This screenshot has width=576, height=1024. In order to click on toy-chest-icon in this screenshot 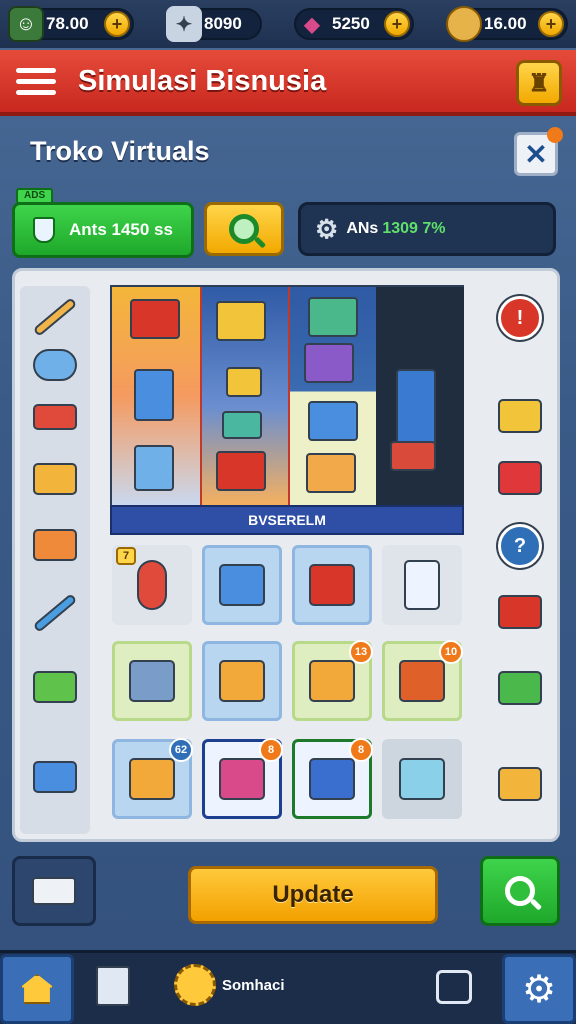, I will do `click(242, 779)`.